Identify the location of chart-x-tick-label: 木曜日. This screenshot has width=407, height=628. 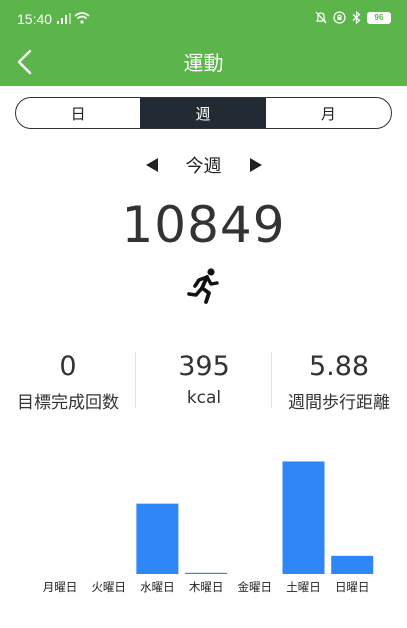
(206, 587).